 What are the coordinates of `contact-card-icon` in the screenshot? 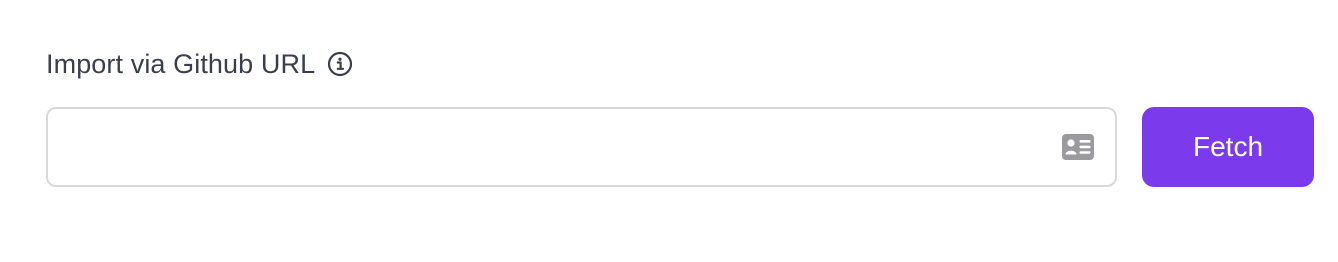 It's located at (1078, 147).